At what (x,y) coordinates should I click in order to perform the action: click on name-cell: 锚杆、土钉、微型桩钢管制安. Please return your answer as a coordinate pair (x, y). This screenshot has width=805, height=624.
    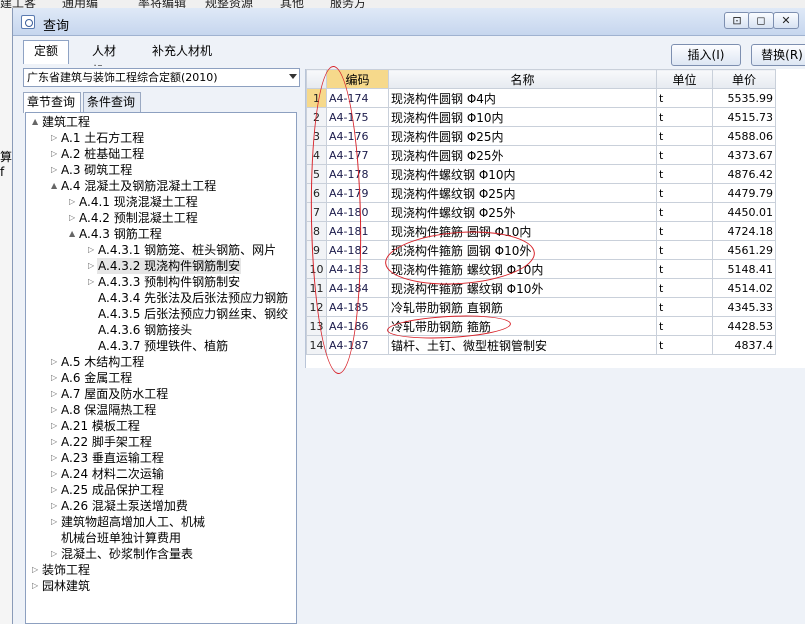
    Looking at the image, I should click on (522, 345).